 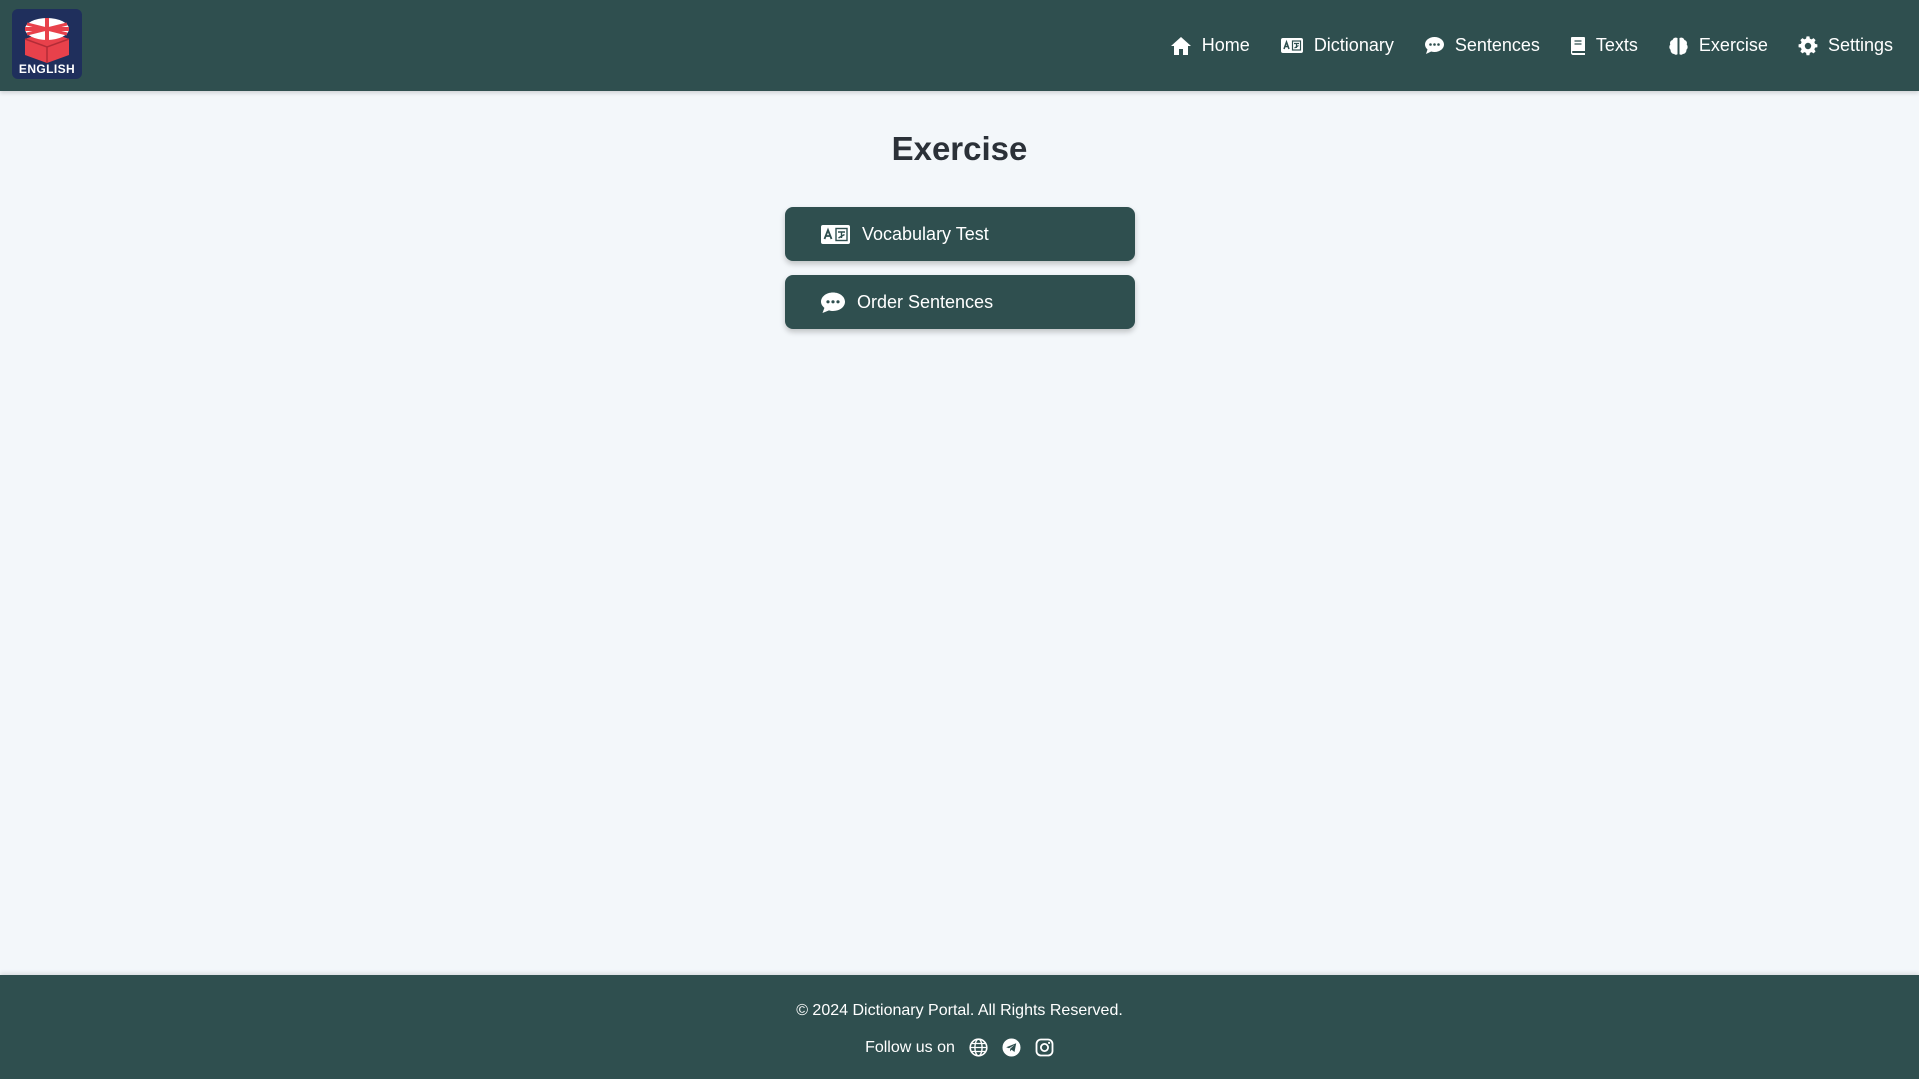 I want to click on order-sentences-button: Order Sentences, so click(x=960, y=302).